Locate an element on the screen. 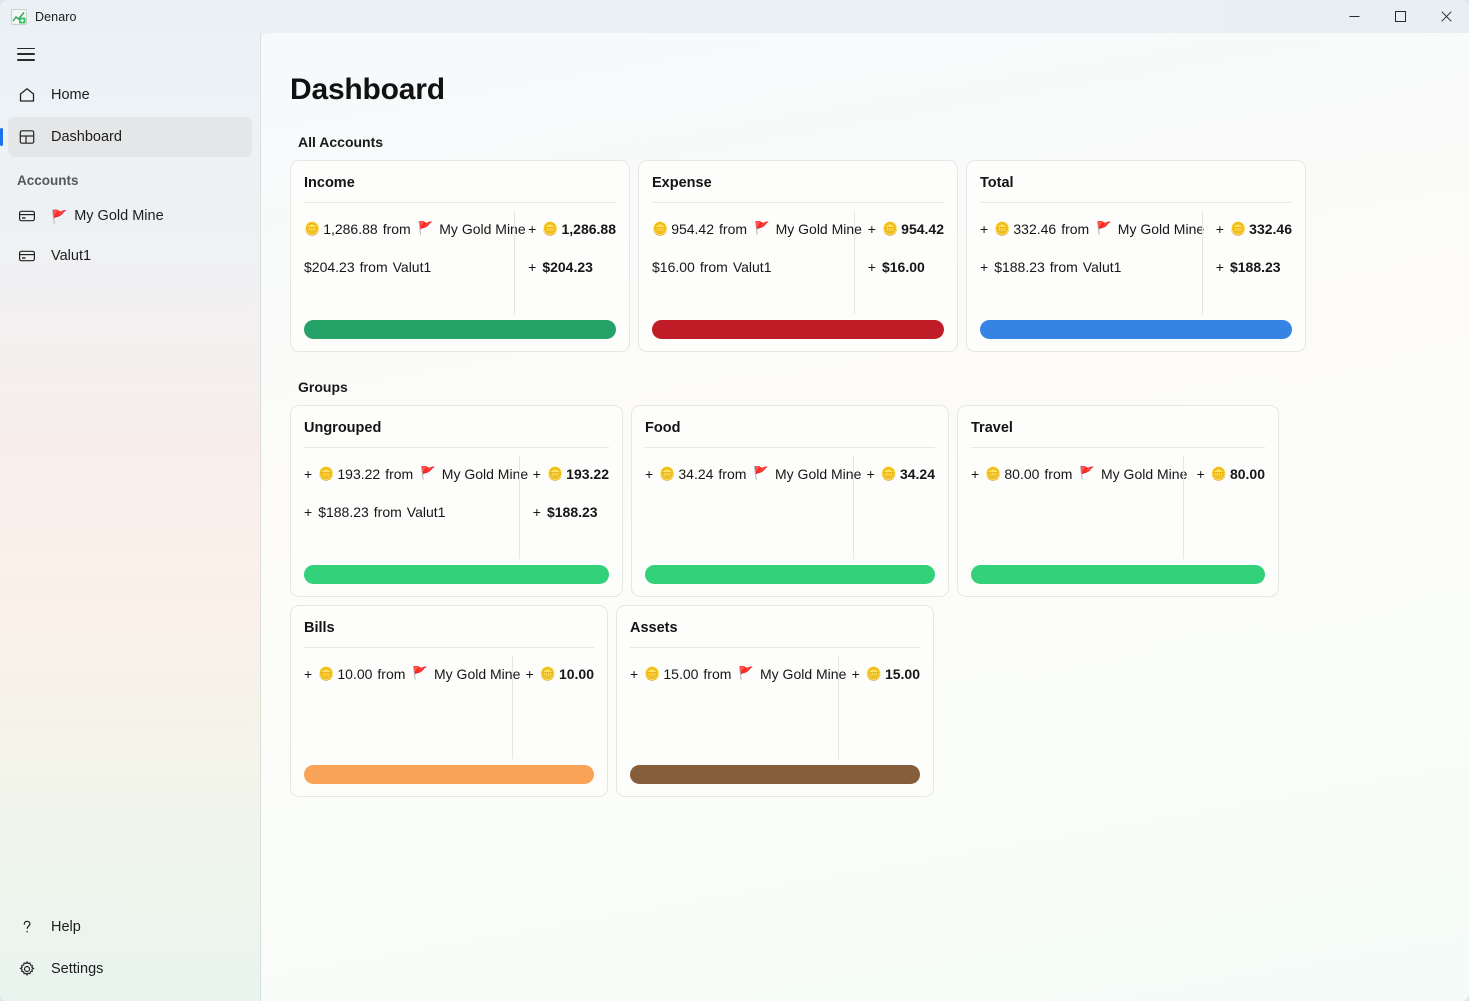 Image resolution: width=1469 pixels, height=1001 pixels. hamburger-icon is located at coordinates (26, 54).